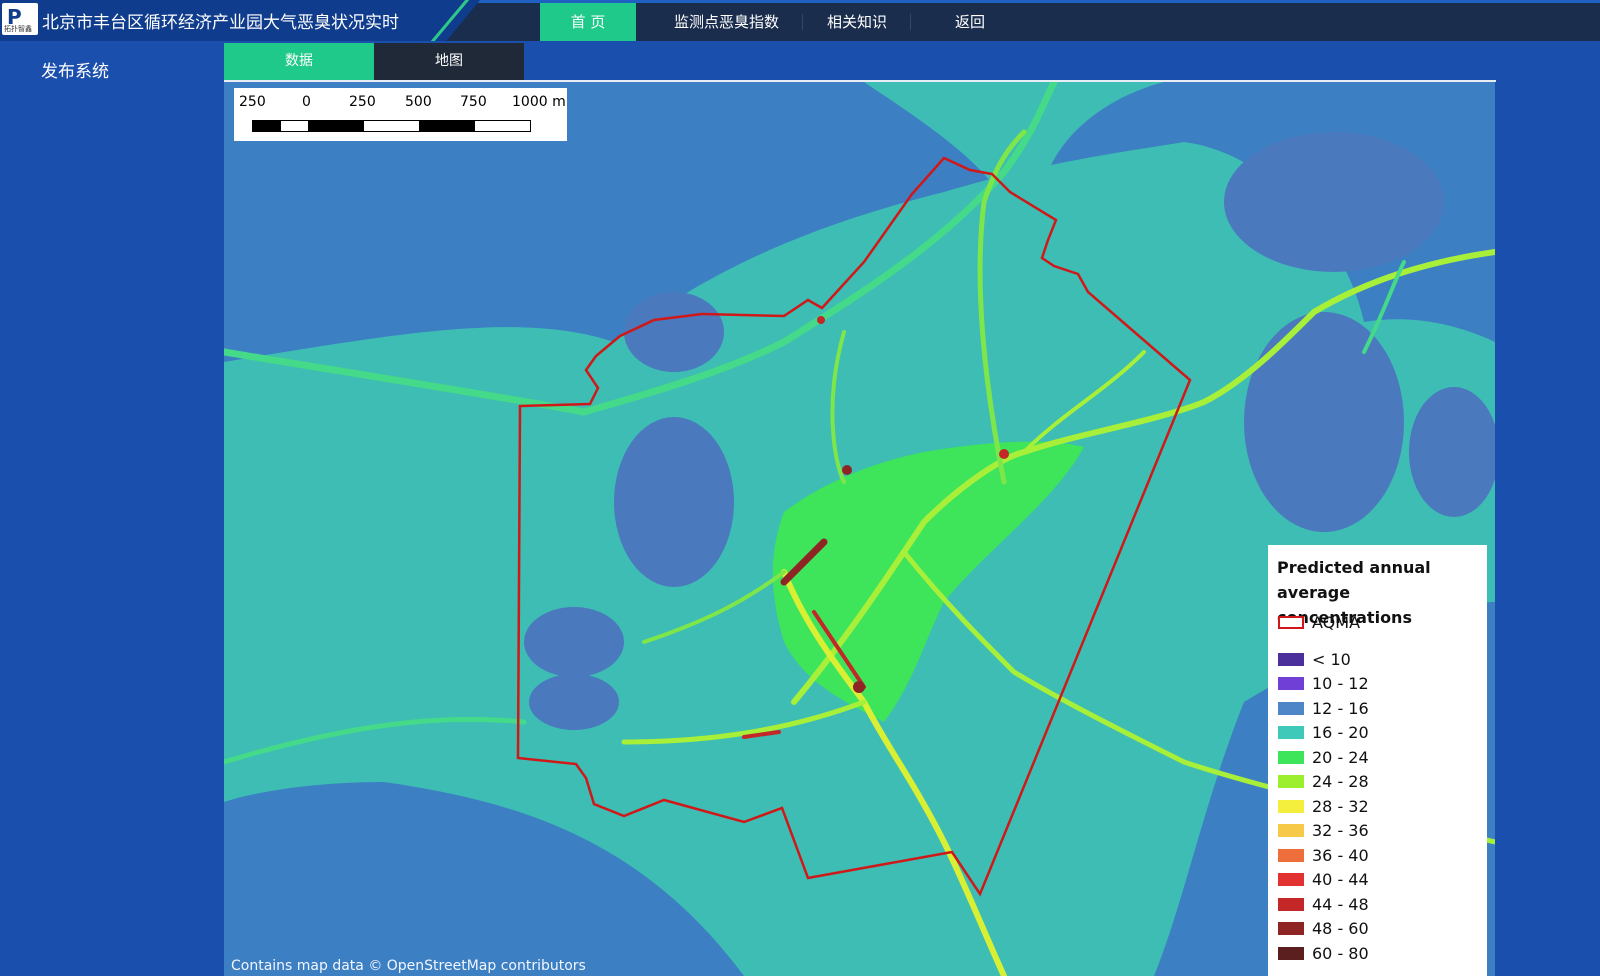  I want to click on legend-item: 16 - 20, so click(1323, 733).